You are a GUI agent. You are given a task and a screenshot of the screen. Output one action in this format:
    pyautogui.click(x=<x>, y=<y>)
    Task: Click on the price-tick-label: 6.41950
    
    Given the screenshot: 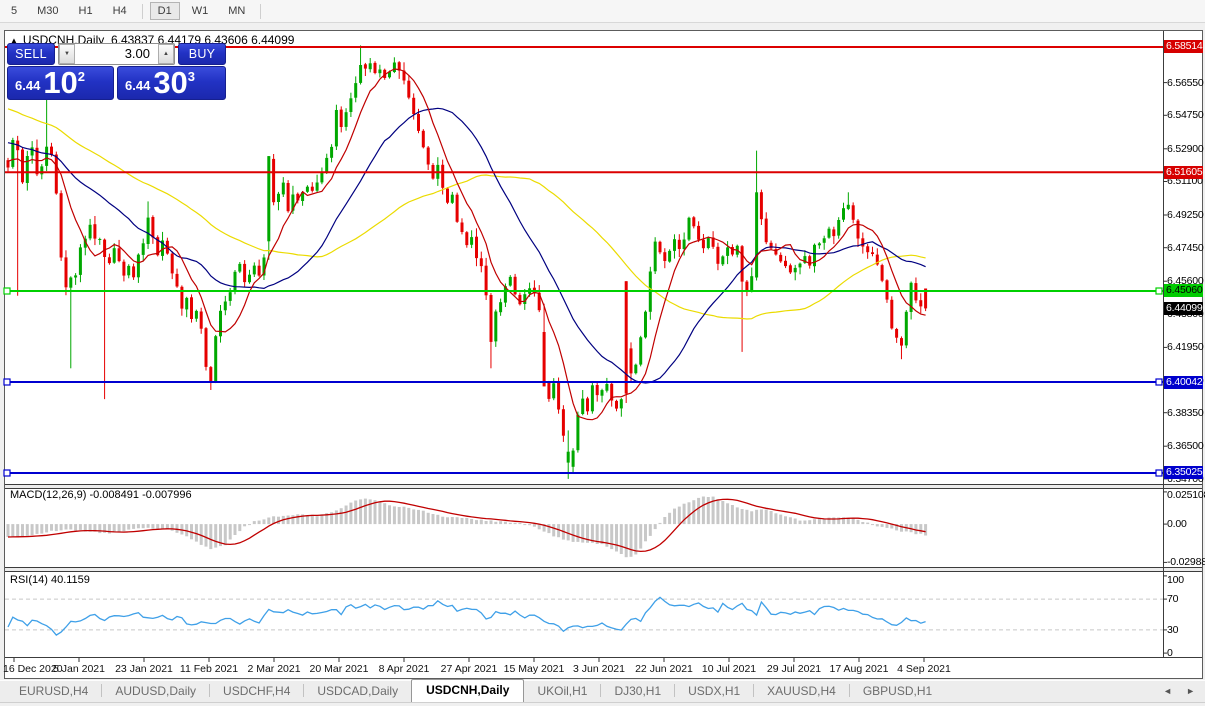 What is the action you would take?
    pyautogui.click(x=1185, y=347)
    